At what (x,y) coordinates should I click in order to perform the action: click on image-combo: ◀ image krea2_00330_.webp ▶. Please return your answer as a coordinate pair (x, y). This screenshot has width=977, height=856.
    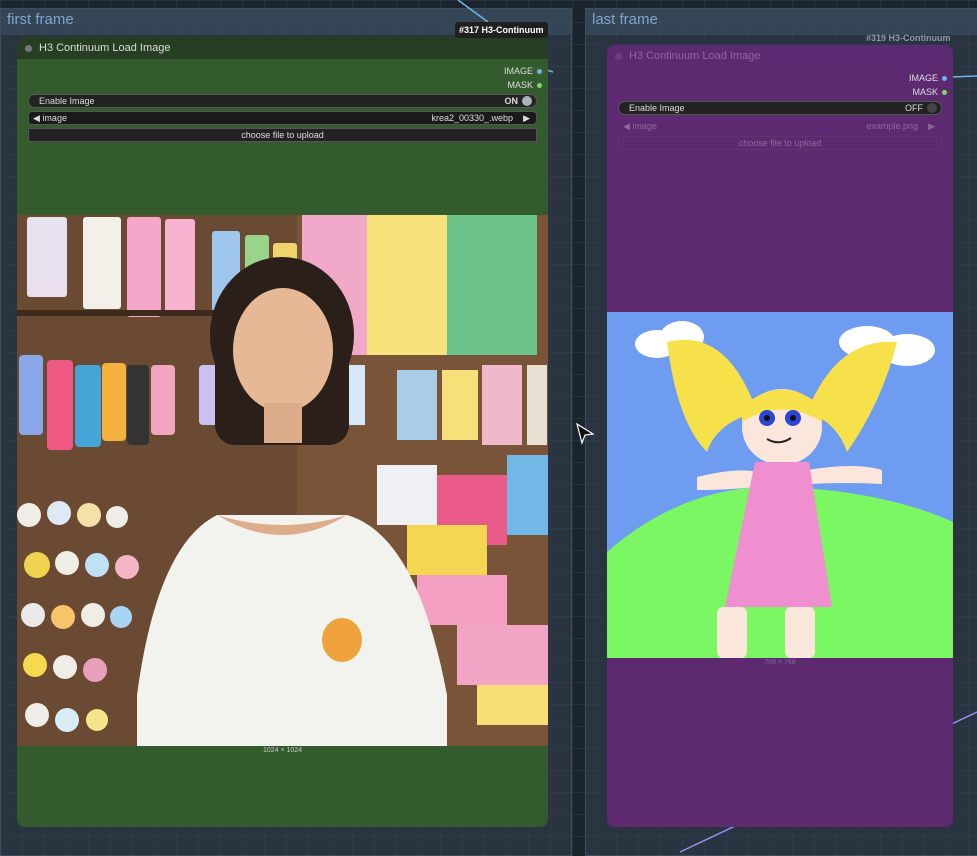
    Looking at the image, I should click on (282, 118).